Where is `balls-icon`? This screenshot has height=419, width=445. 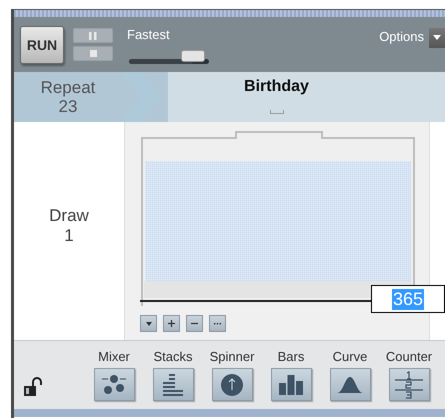 balls-icon is located at coordinates (114, 385).